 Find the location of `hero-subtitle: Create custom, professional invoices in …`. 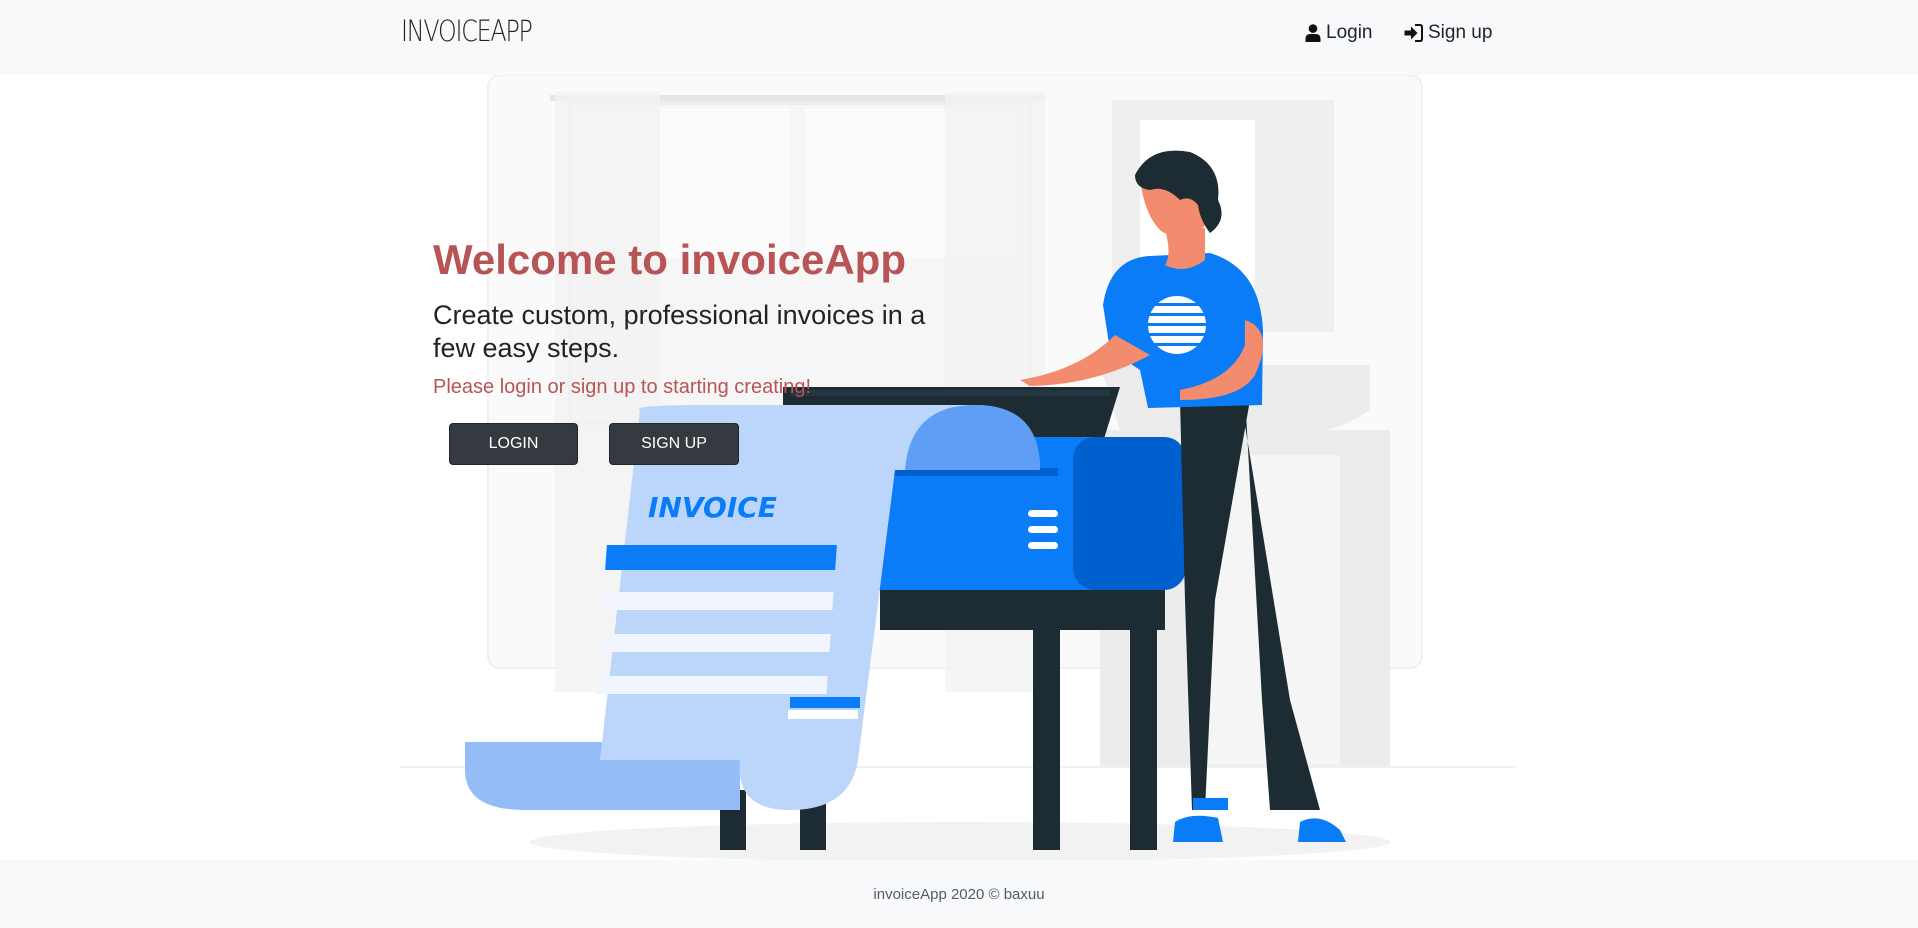

hero-subtitle: Create custom, professional invoices in … is located at coordinates (679, 331).